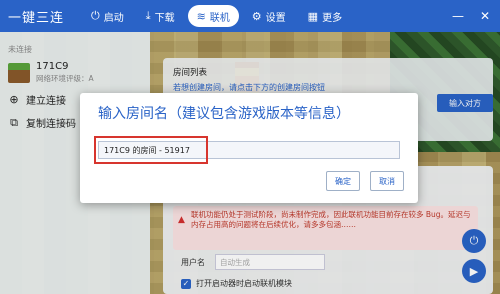  What do you see at coordinates (458, 16) in the screenshot?
I see `minimize-icon: —` at bounding box center [458, 16].